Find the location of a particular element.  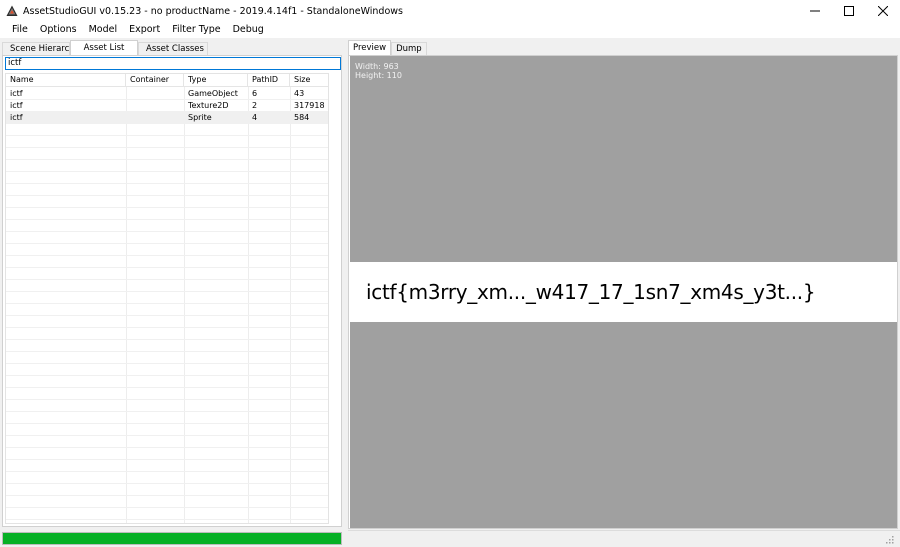

progress-fill is located at coordinates (172, 538).